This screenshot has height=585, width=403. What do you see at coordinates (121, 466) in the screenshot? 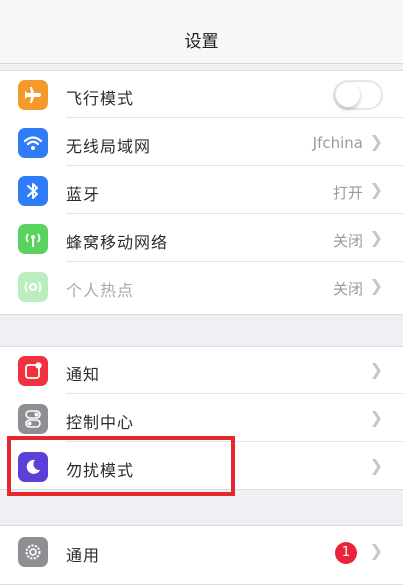
I see `highlight-box` at bounding box center [121, 466].